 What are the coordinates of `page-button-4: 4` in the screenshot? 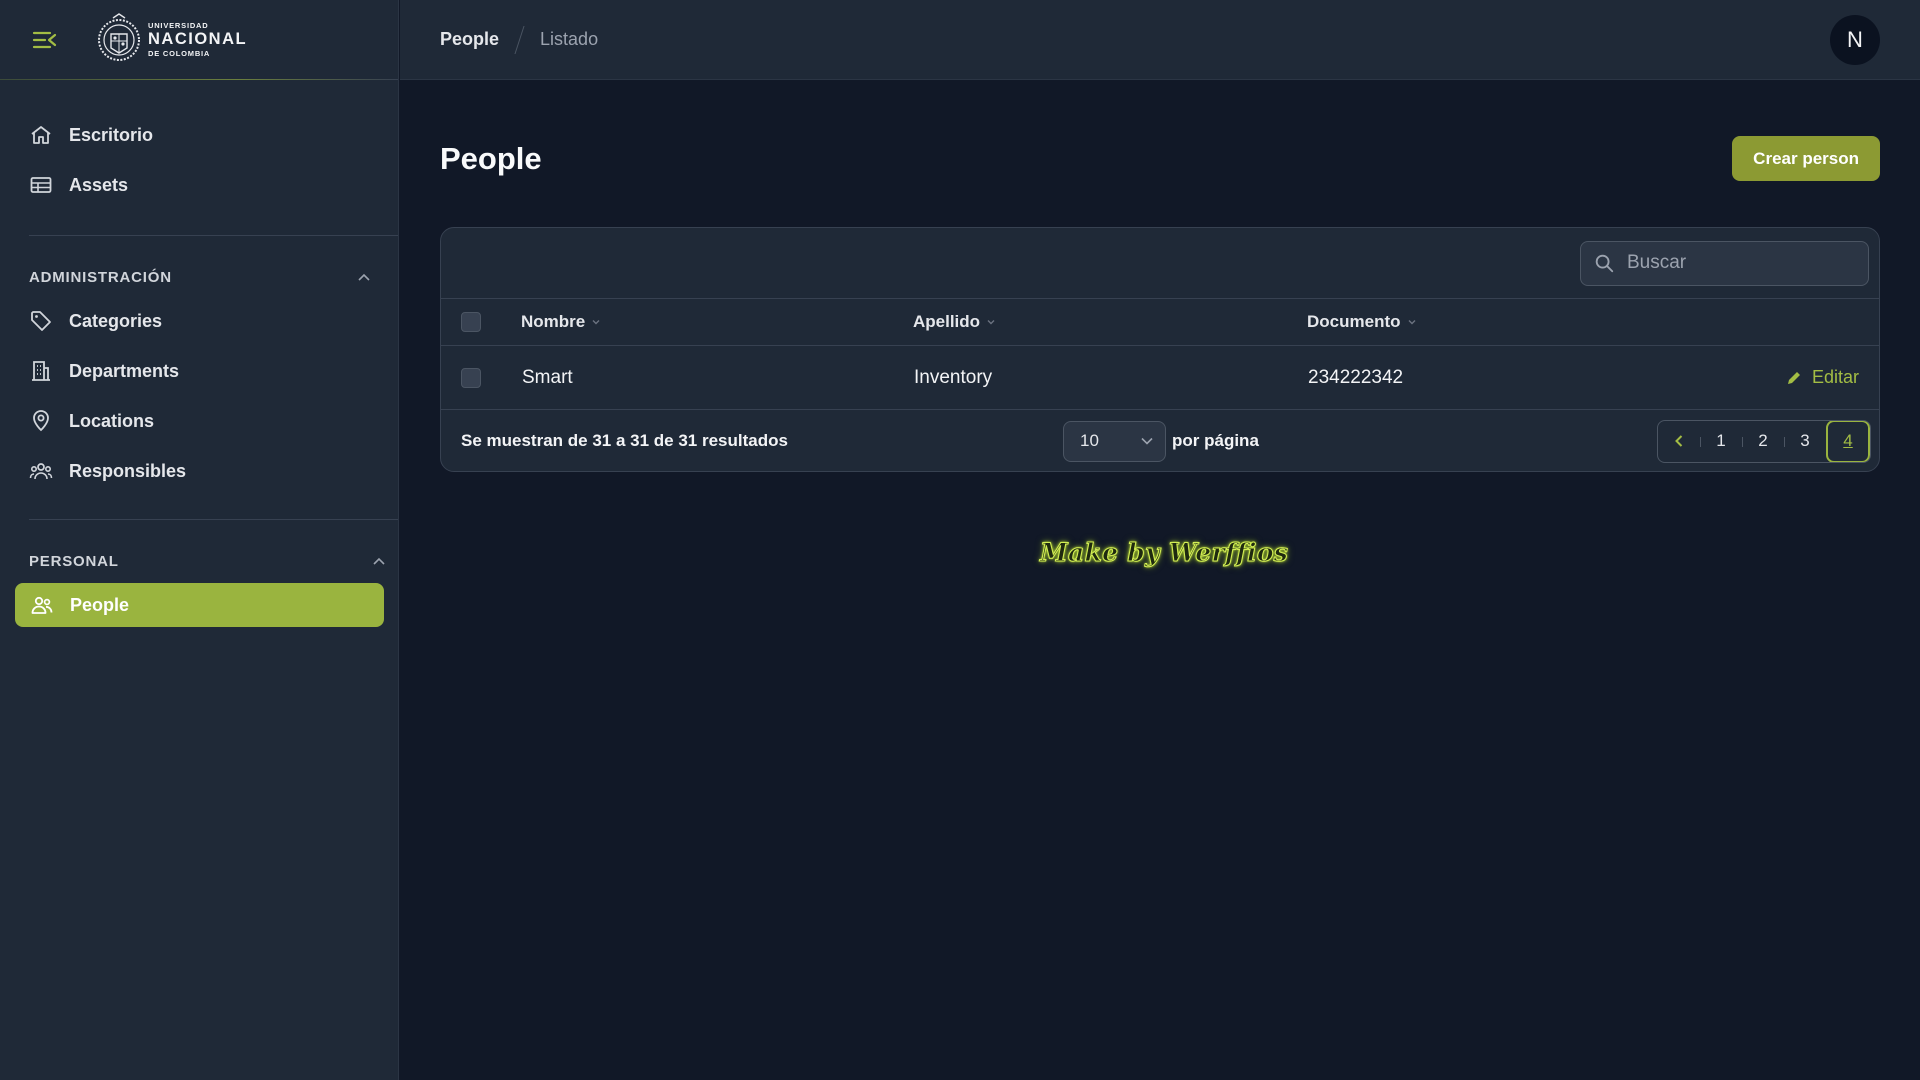 It's located at (1848, 441).